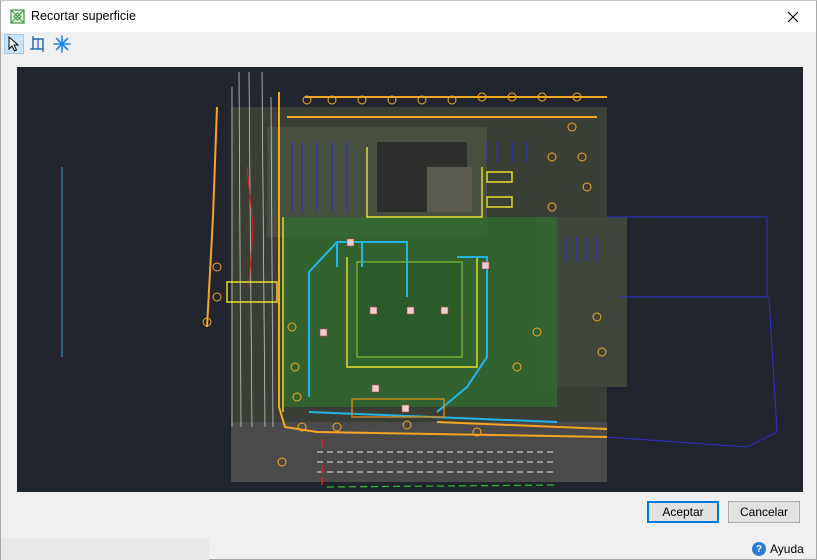  What do you see at coordinates (787, 549) in the screenshot?
I see `help-label: Ayuda` at bounding box center [787, 549].